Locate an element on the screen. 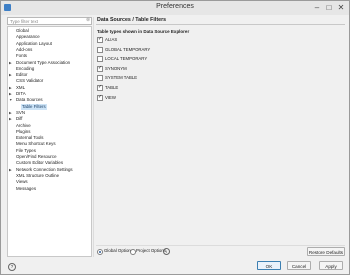 The image size is (350, 275). close-icon: ✕ is located at coordinates (341, 7).